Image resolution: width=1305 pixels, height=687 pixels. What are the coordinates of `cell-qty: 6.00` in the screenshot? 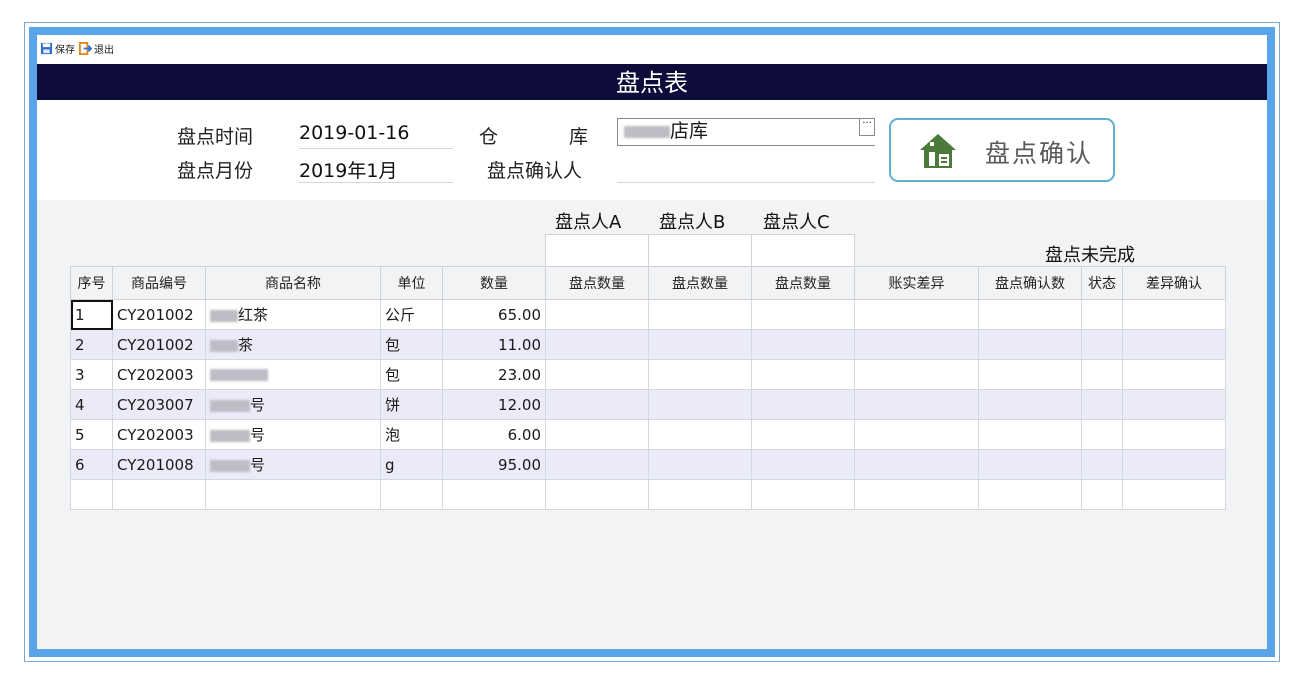 It's located at (494, 434).